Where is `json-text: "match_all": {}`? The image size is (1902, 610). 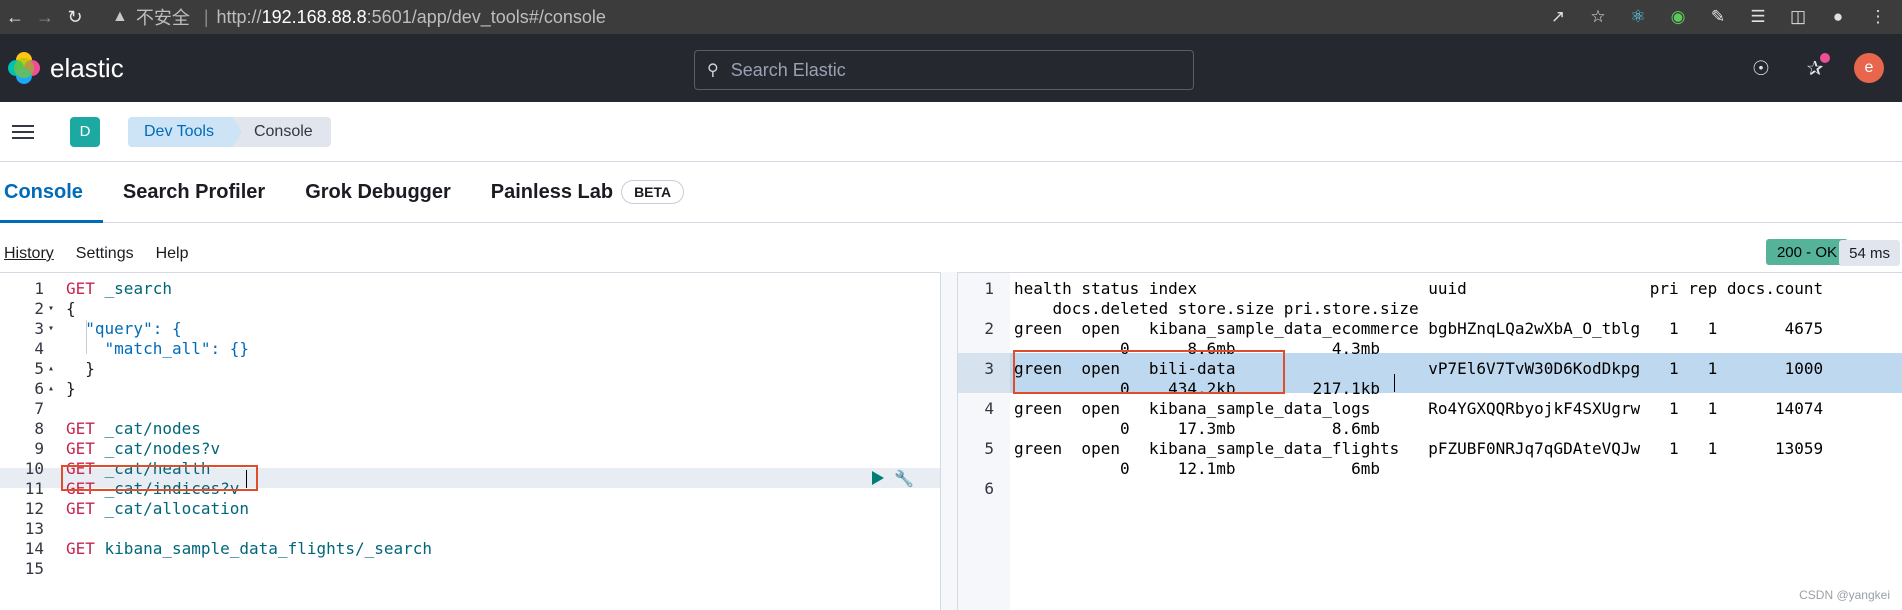 json-text: "match_all": {} is located at coordinates (158, 348).